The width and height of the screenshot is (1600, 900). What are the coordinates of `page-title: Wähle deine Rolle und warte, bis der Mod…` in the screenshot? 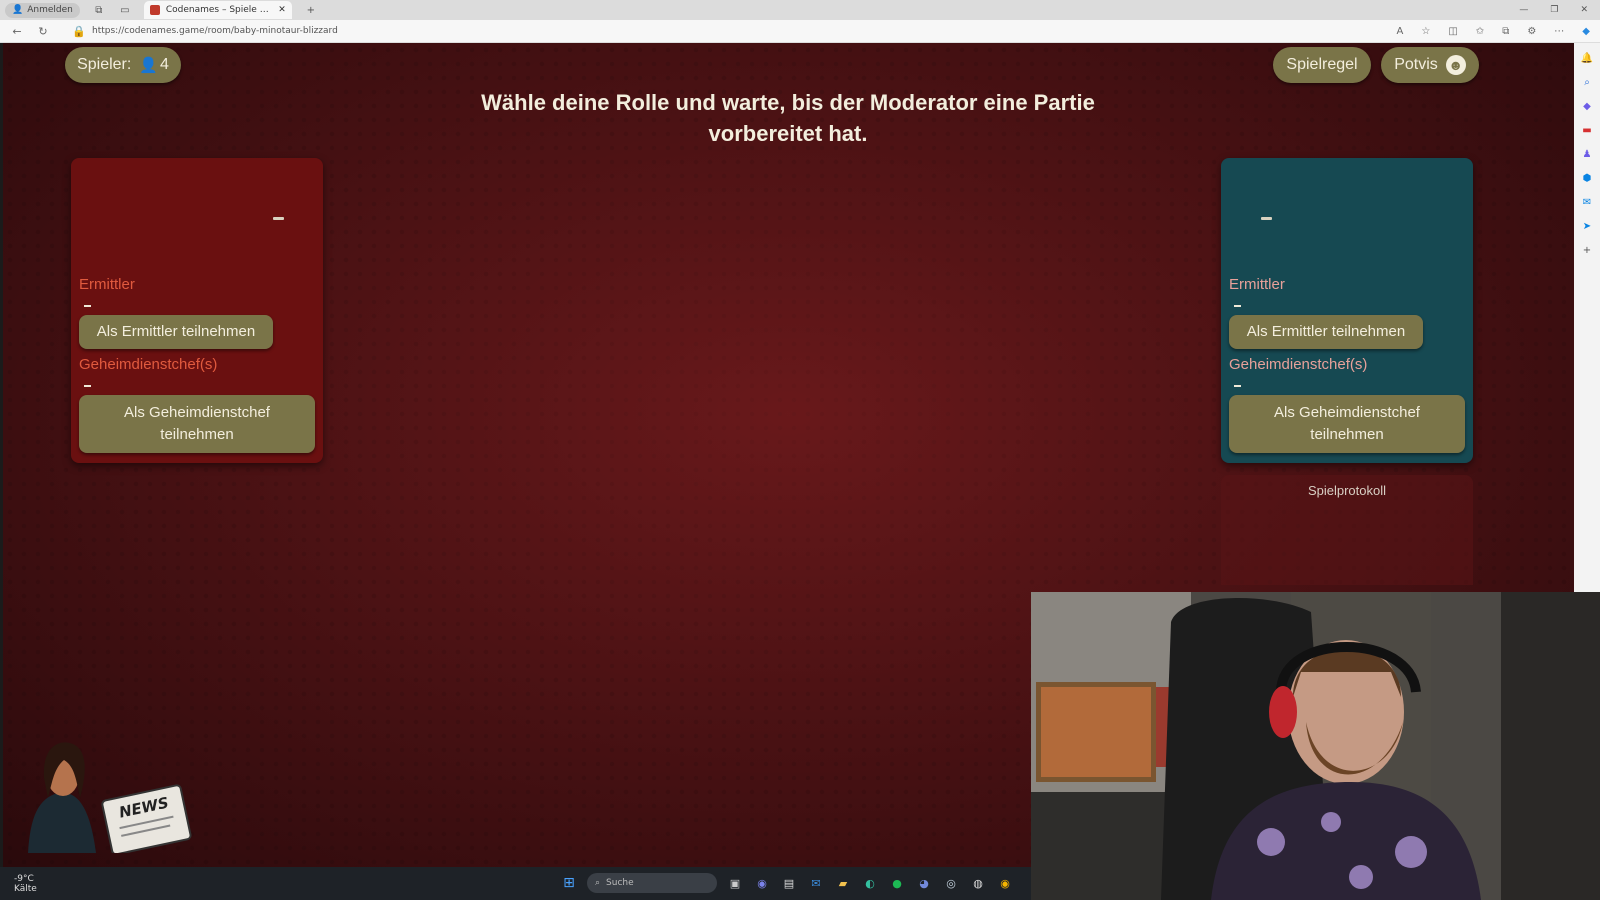 It's located at (788, 118).